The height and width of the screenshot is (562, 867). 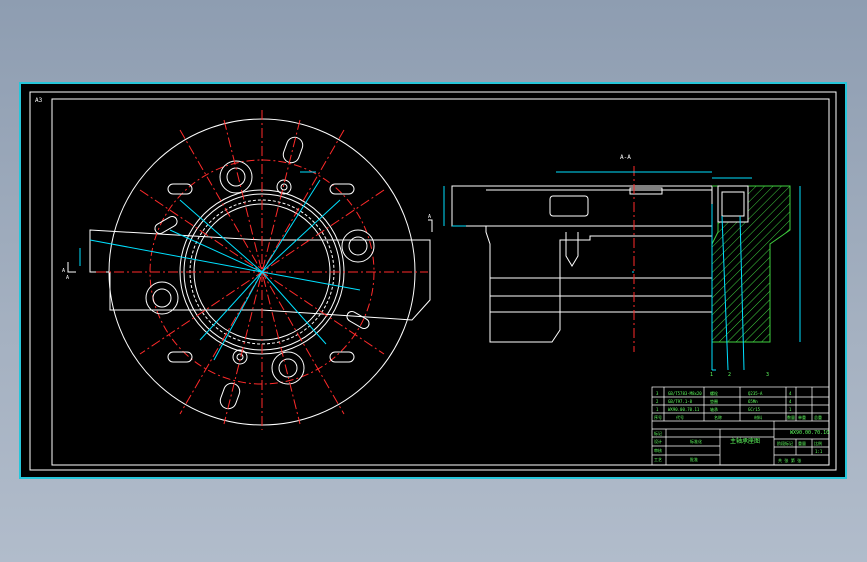 What do you see at coordinates (791, 417) in the screenshot?
I see `bom-header-qty: 数量` at bounding box center [791, 417].